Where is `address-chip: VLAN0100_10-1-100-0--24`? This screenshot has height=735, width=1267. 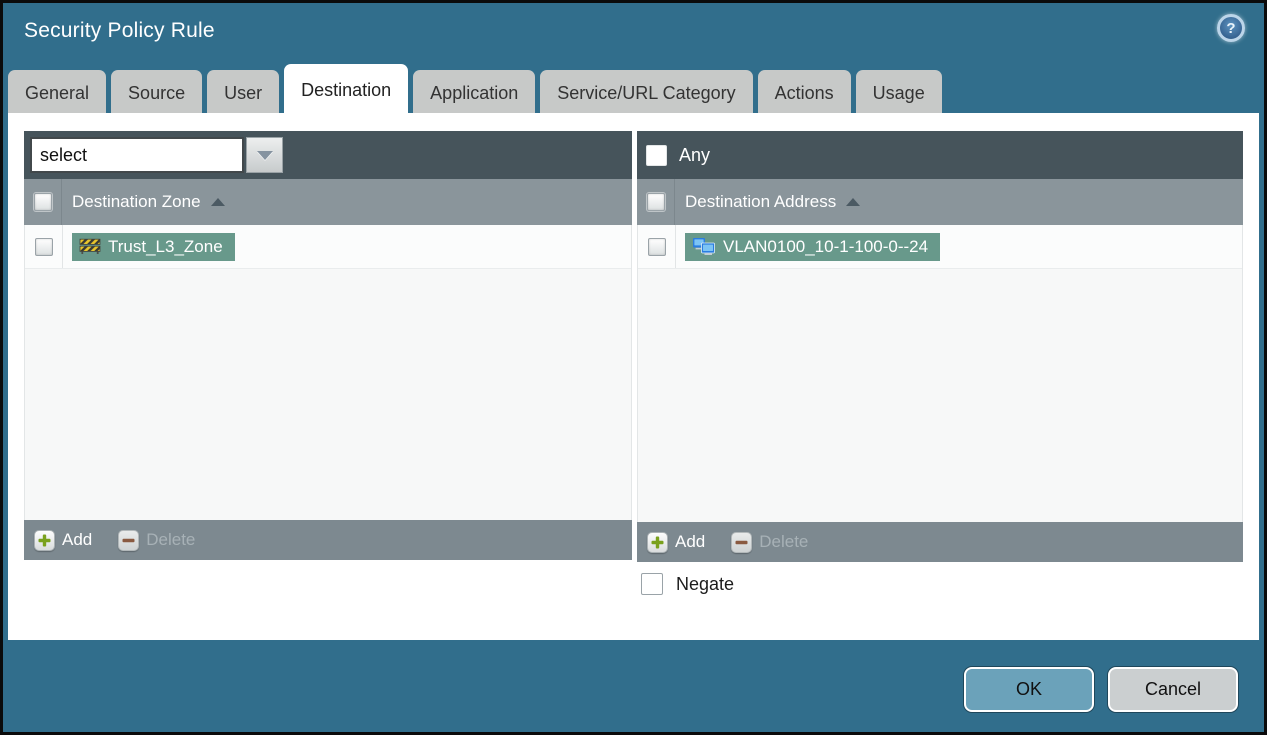 address-chip: VLAN0100_10-1-100-0--24 is located at coordinates (813, 246).